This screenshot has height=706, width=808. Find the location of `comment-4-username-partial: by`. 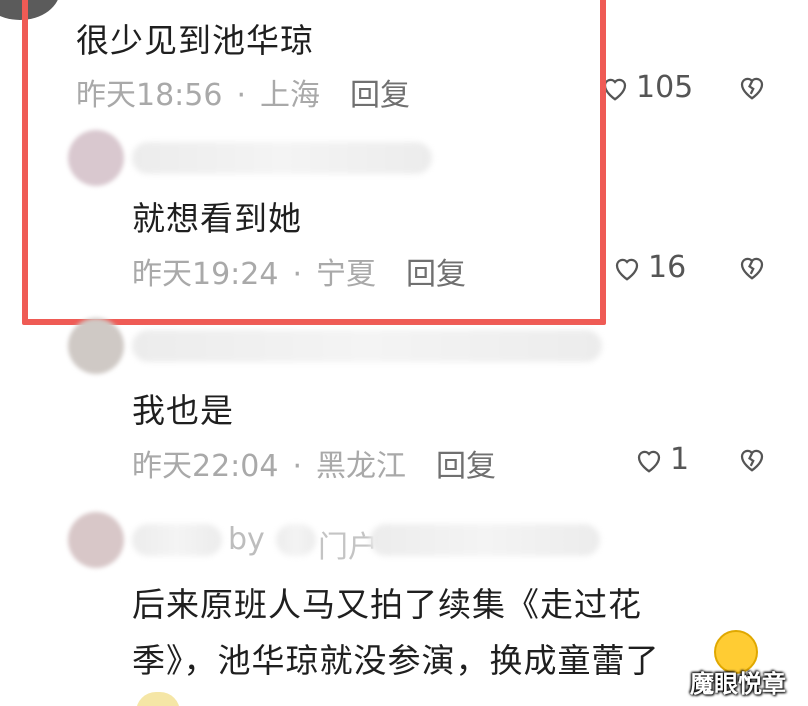

comment-4-username-partial: by is located at coordinates (246, 539).